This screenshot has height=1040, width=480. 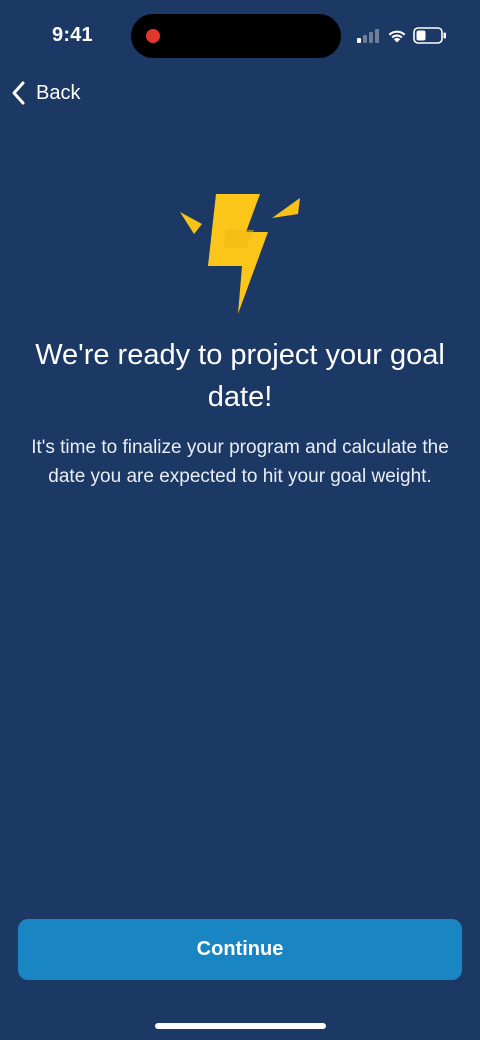 I want to click on wifi-icon, so click(x=397, y=36).